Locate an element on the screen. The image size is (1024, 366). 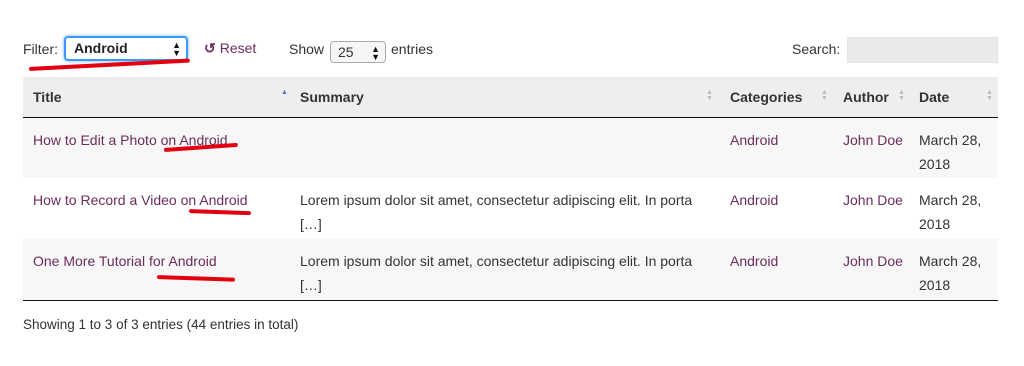
reset-icon: ↺ is located at coordinates (210, 48).